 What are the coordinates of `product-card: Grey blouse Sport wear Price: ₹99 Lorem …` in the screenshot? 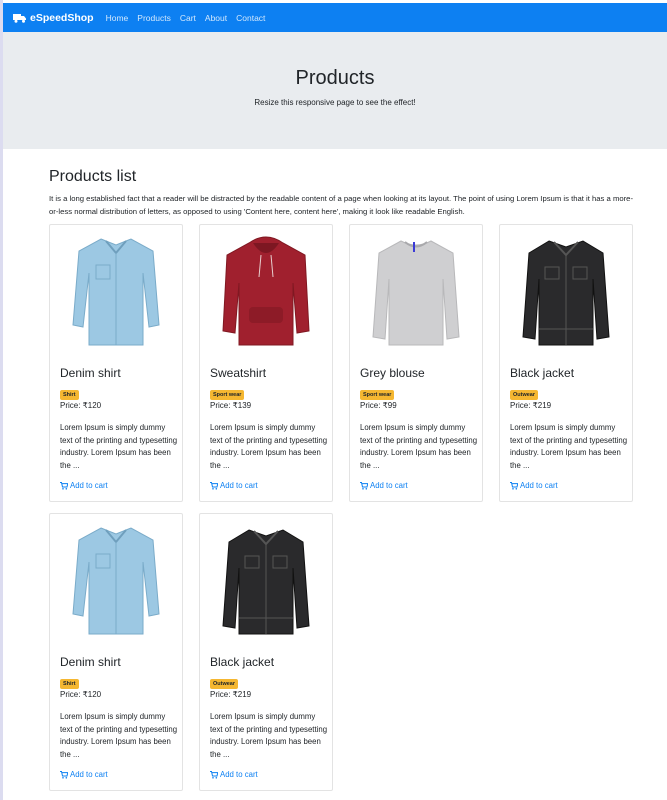 It's located at (416, 363).